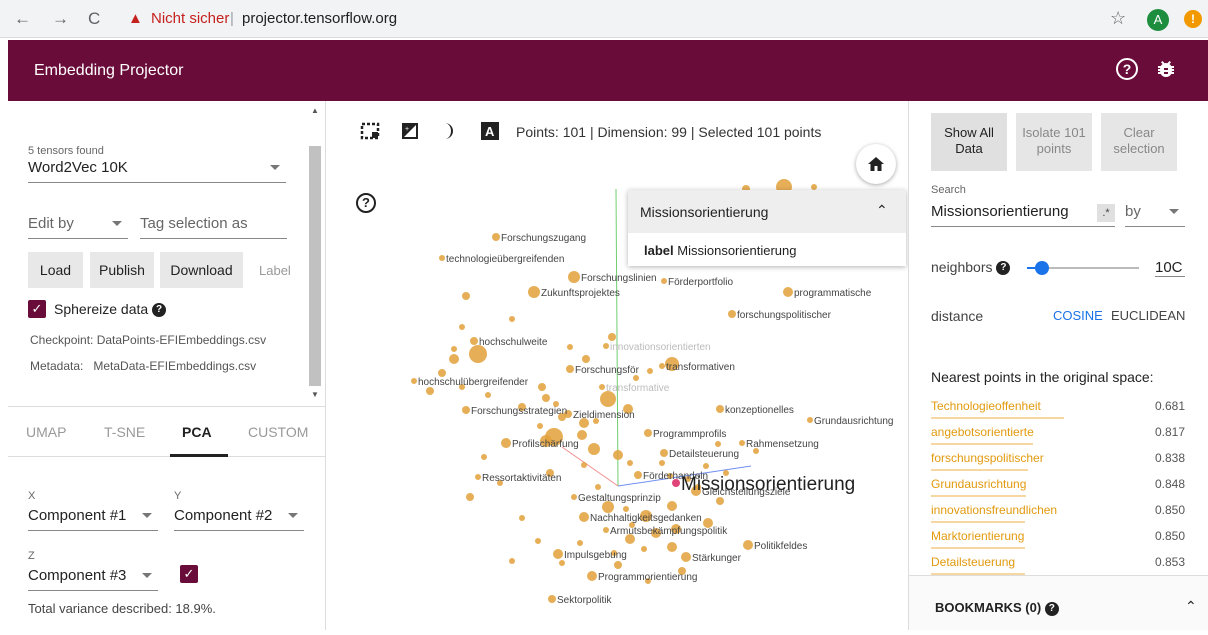 The height and width of the screenshot is (635, 1208). Describe the element at coordinates (315, 266) in the screenshot. I see `scroll-thumb` at that location.